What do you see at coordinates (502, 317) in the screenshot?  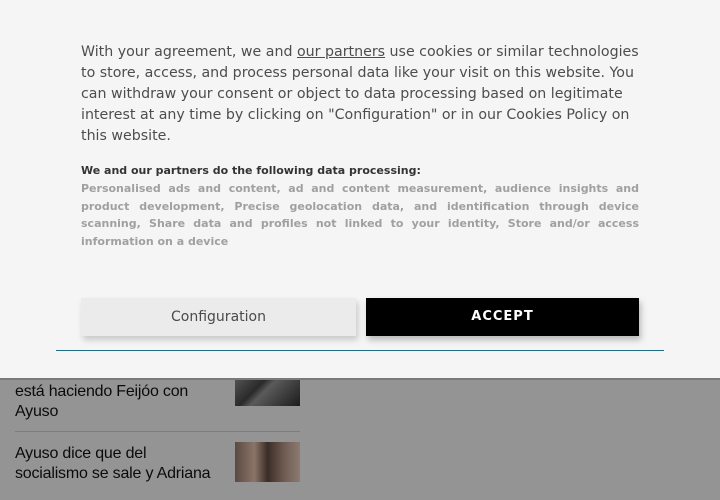 I see `accept-button: ACCEPT` at bounding box center [502, 317].